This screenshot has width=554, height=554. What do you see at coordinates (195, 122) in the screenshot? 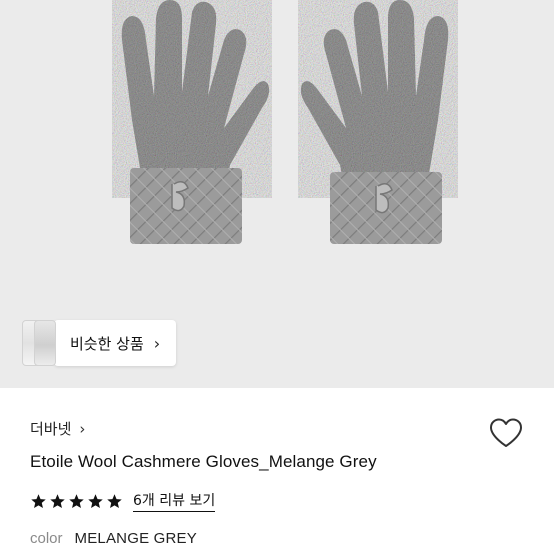
I see `left-glove-image` at bounding box center [195, 122].